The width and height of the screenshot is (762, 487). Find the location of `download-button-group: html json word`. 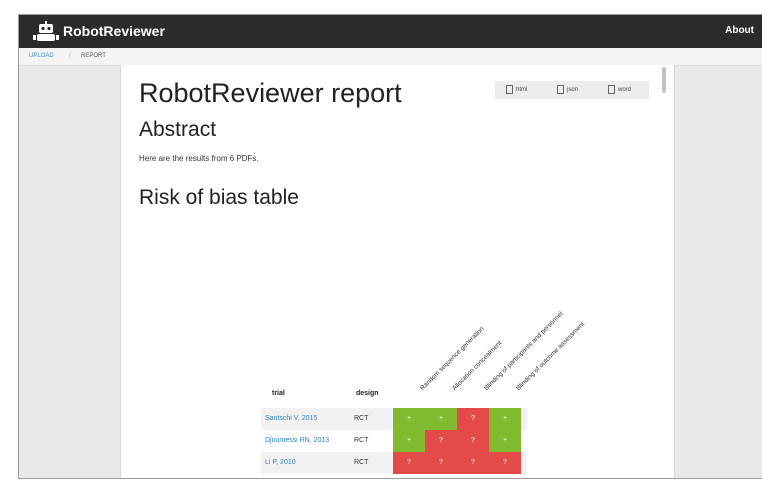

download-button-group: html json word is located at coordinates (572, 90).